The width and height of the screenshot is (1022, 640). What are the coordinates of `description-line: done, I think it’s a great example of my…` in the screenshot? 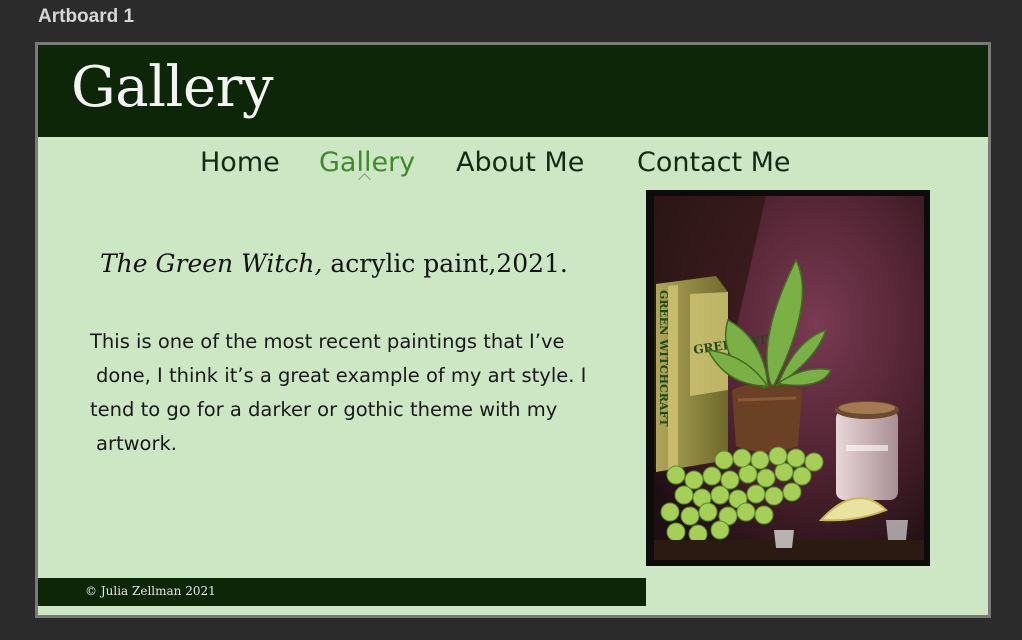 It's located at (341, 375).